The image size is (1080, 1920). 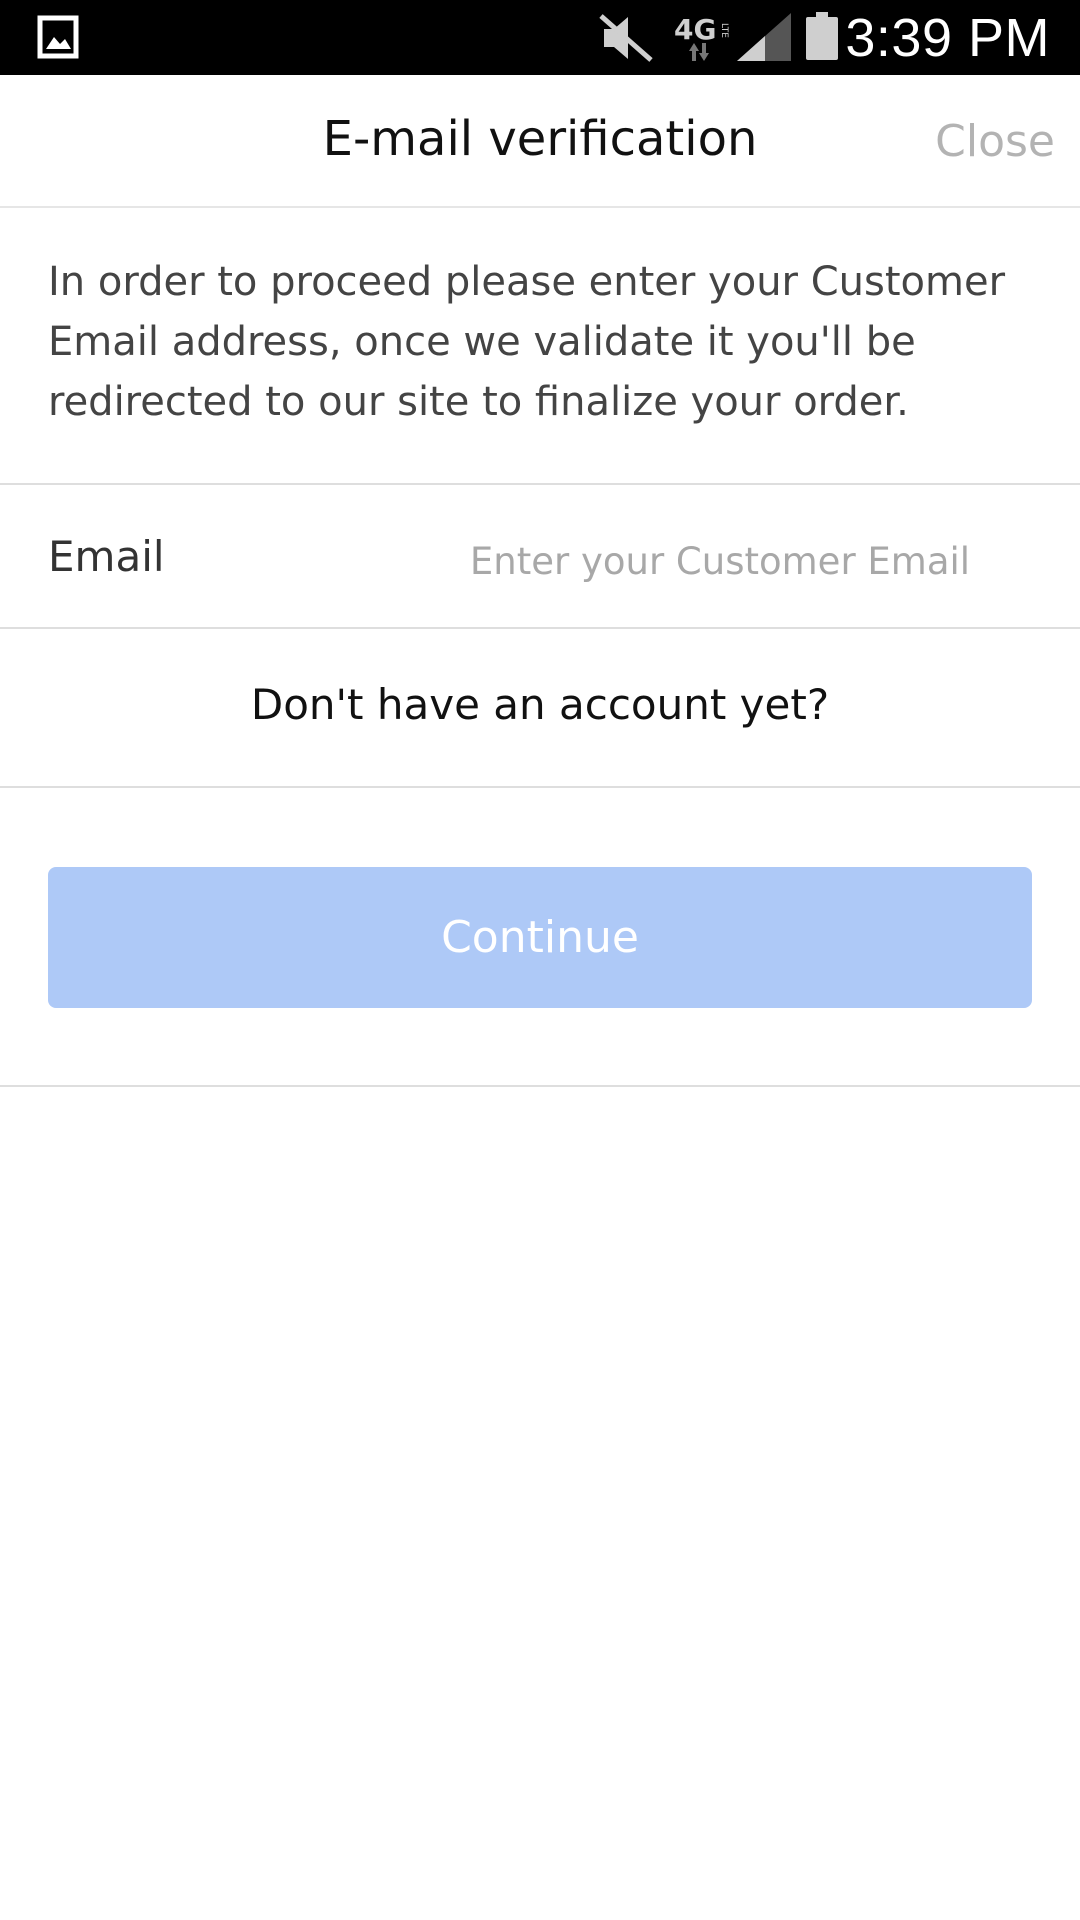 What do you see at coordinates (58, 37) in the screenshot?
I see `gallery-icon` at bounding box center [58, 37].